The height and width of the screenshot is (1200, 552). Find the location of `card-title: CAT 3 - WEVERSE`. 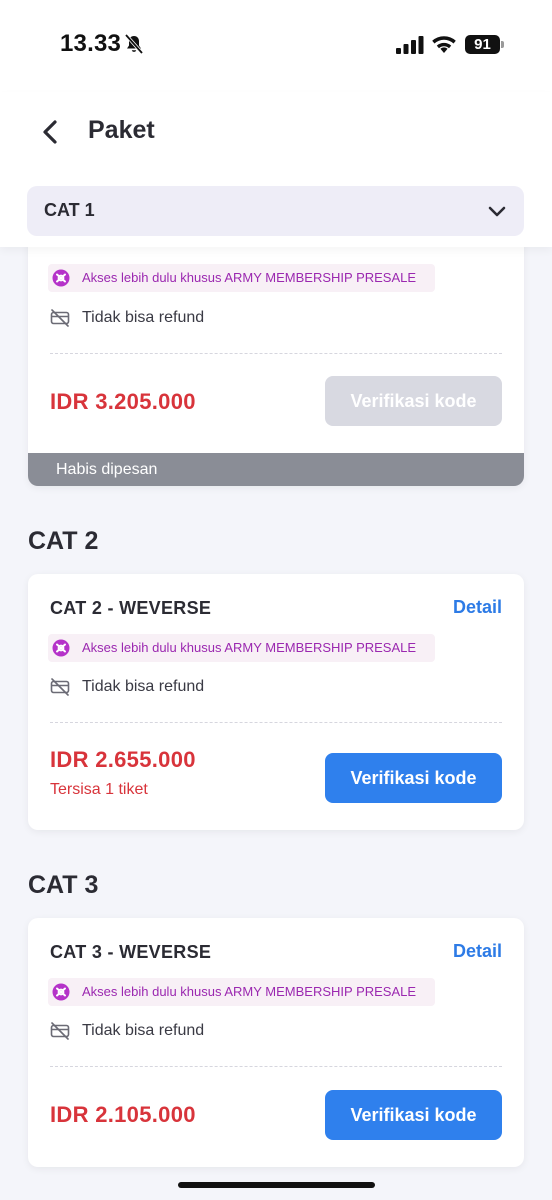

card-title: CAT 3 - WEVERSE is located at coordinates (131, 952).